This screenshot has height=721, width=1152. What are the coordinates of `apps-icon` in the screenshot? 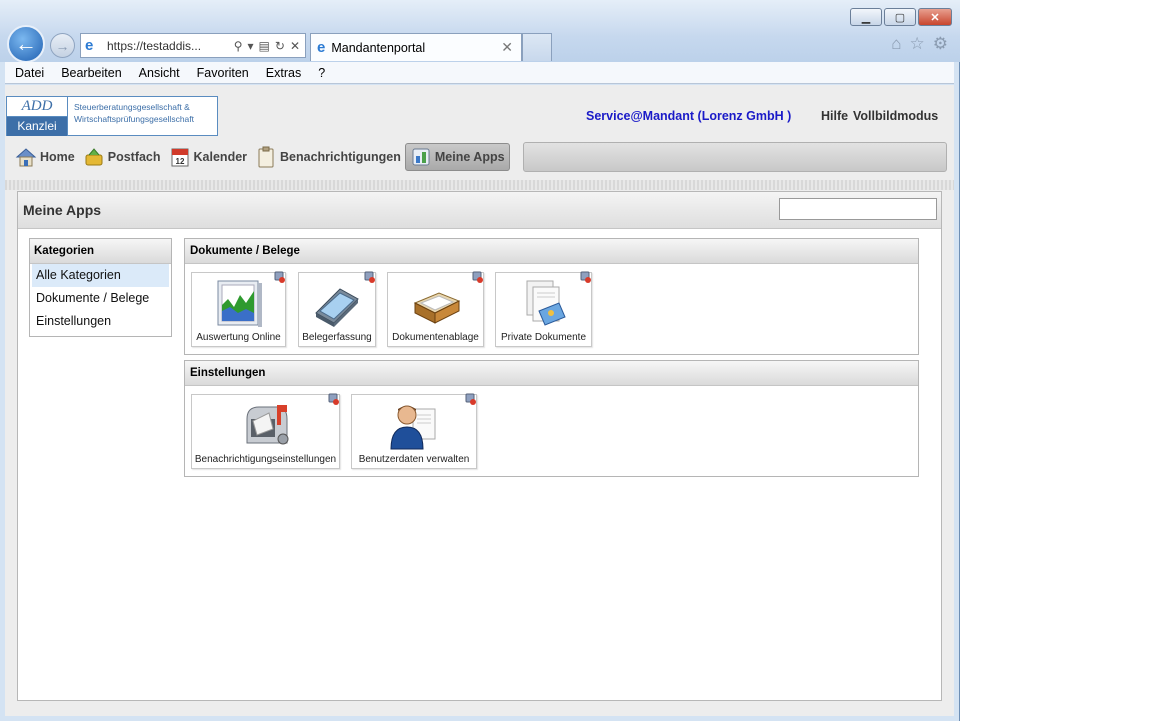 It's located at (421, 157).